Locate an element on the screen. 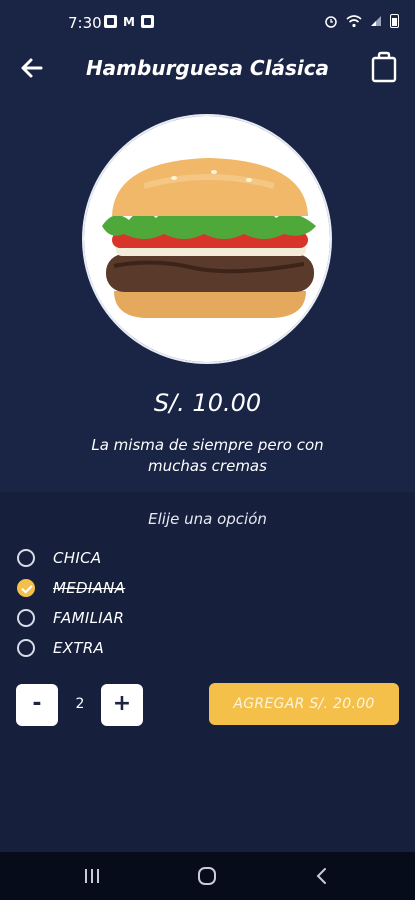 Image resolution: width=415 pixels, height=900 pixels. gallery-notification-icon is located at coordinates (110, 21).